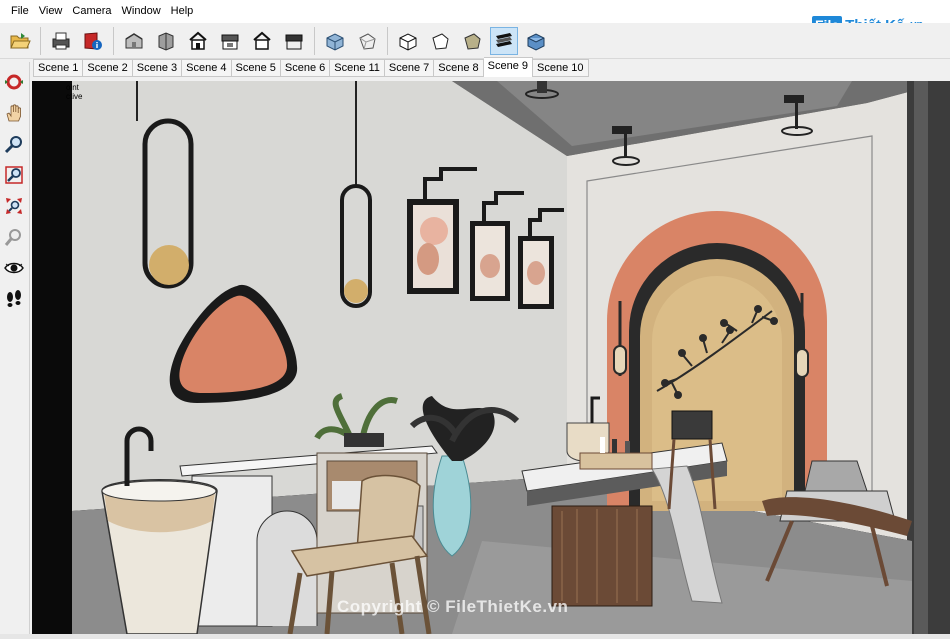 The image size is (950, 639). What do you see at coordinates (475, 11) in the screenshot?
I see `menu-bar: File View Camera Window Help` at bounding box center [475, 11].